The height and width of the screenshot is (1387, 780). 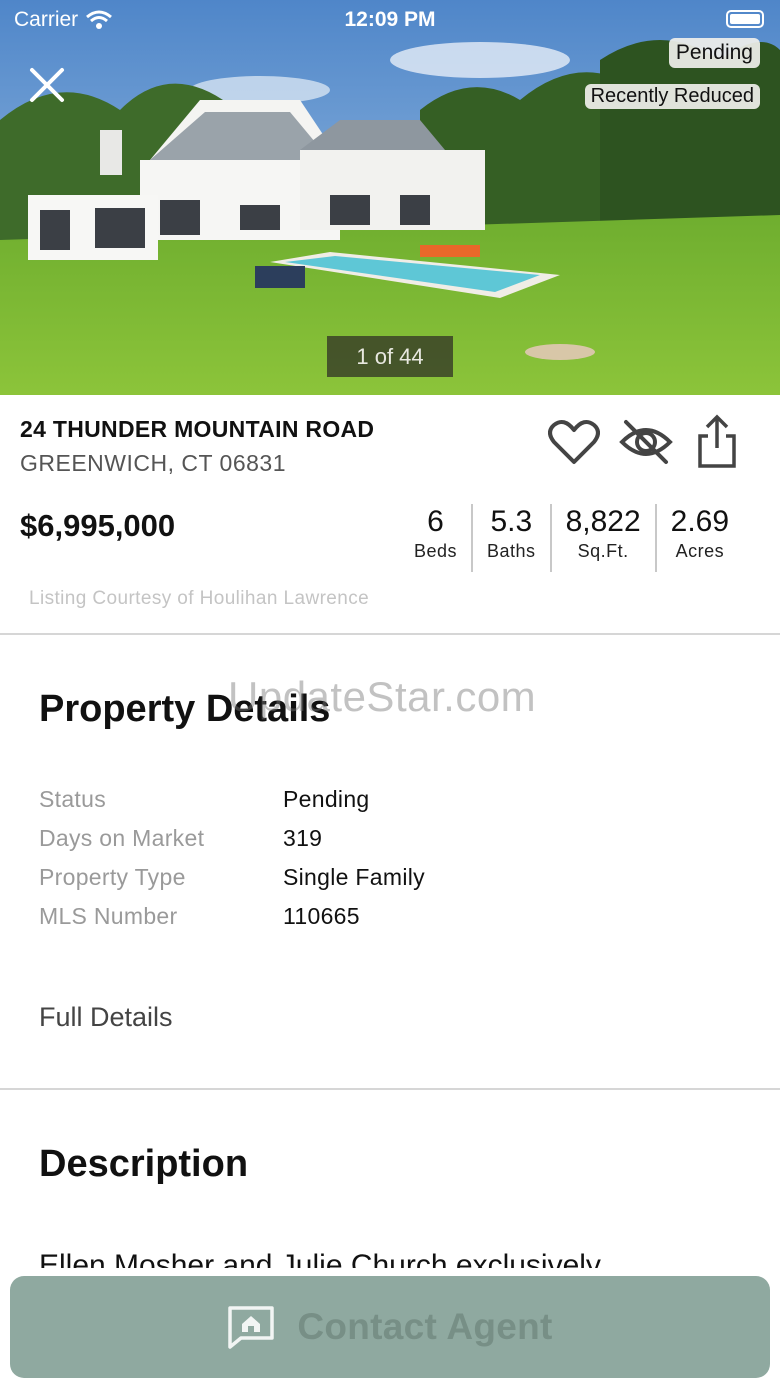 I want to click on watermark: UpdateStar.com, so click(x=382, y=696).